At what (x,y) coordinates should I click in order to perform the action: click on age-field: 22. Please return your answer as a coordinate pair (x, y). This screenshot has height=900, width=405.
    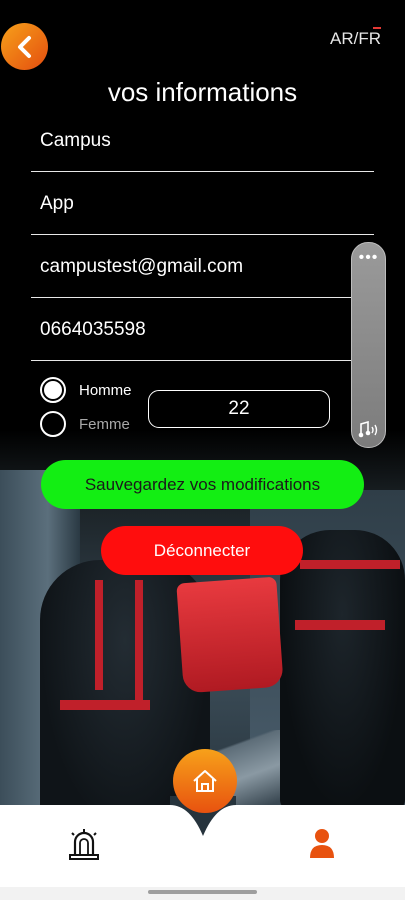
    Looking at the image, I should click on (239, 409).